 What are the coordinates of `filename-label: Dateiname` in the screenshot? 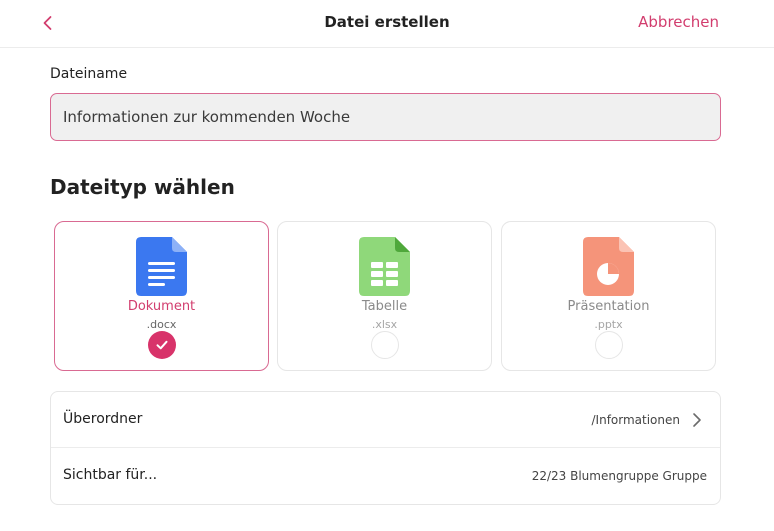 It's located at (89, 74).